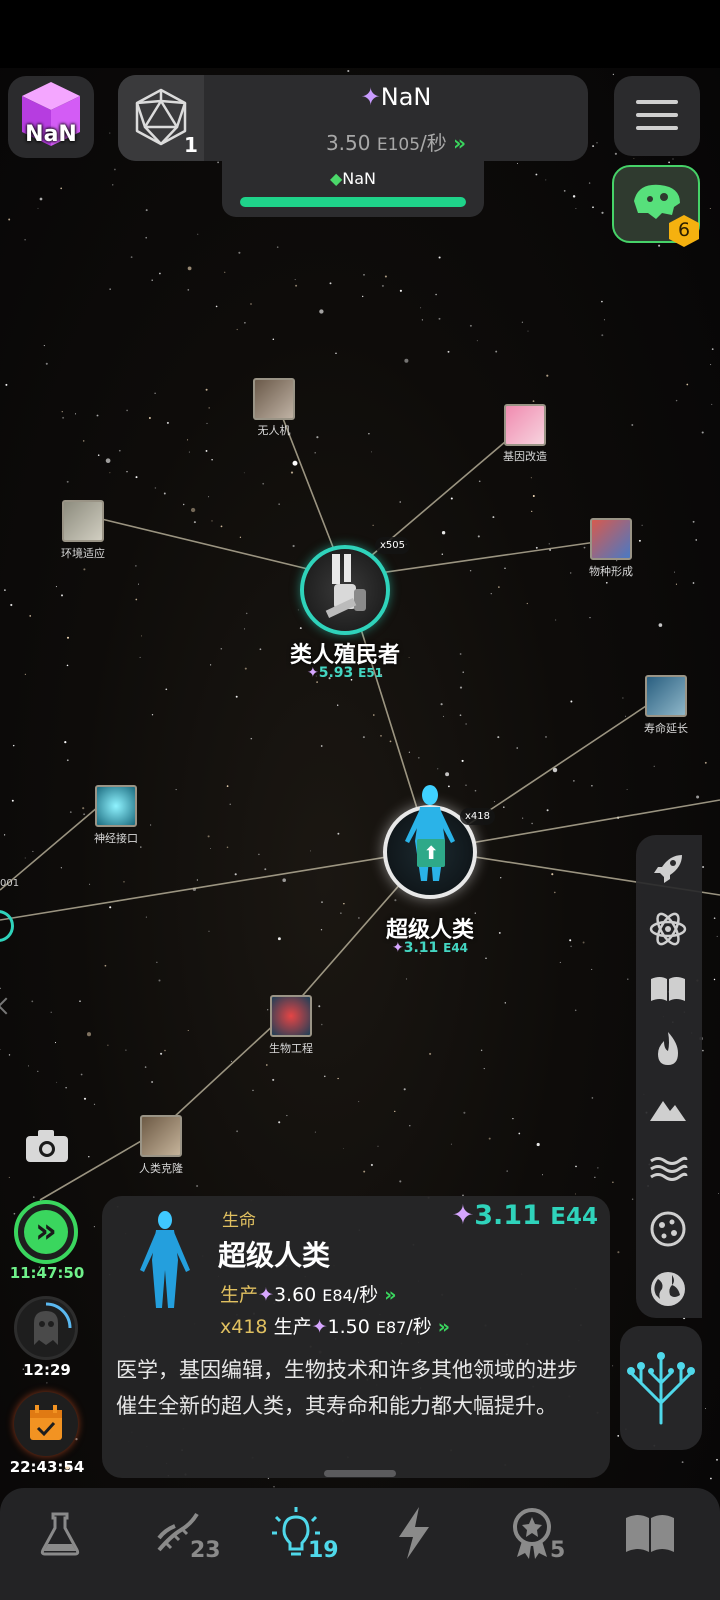 The width and height of the screenshot is (720, 1600). What do you see at coordinates (335, 1327) in the screenshot?
I see `info-total-production: x418 生产✦1.50 E87/秒 »` at bounding box center [335, 1327].